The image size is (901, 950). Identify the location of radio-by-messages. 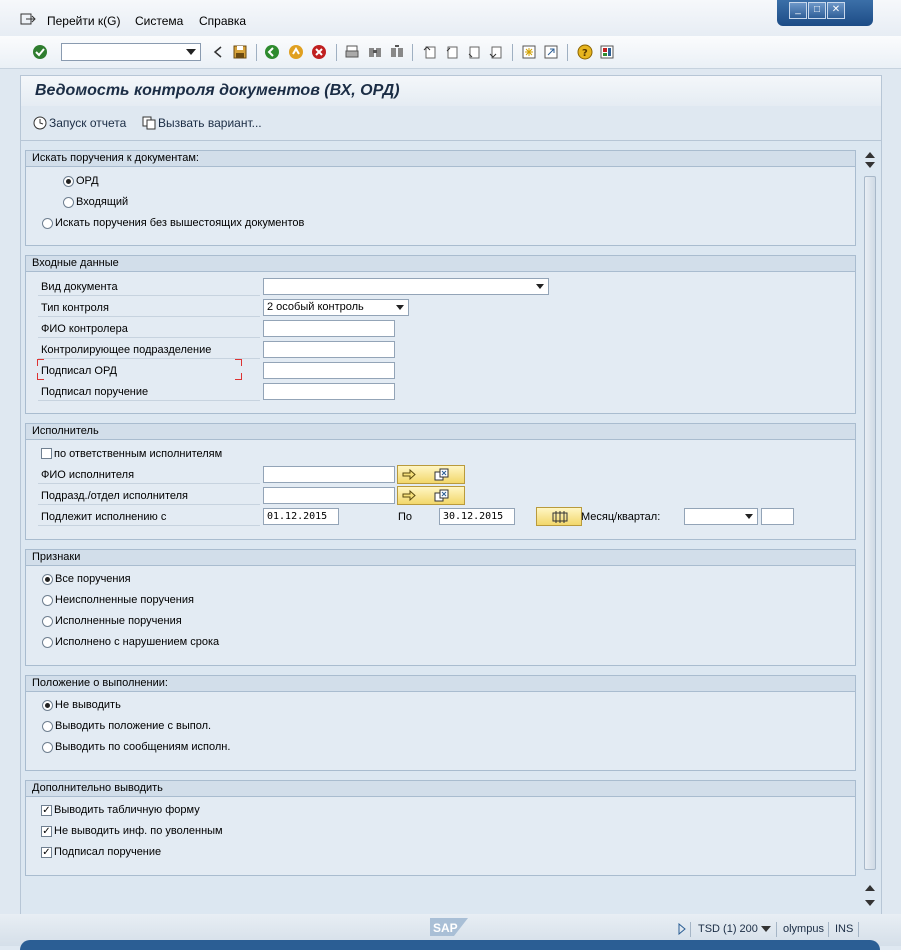
(47, 747).